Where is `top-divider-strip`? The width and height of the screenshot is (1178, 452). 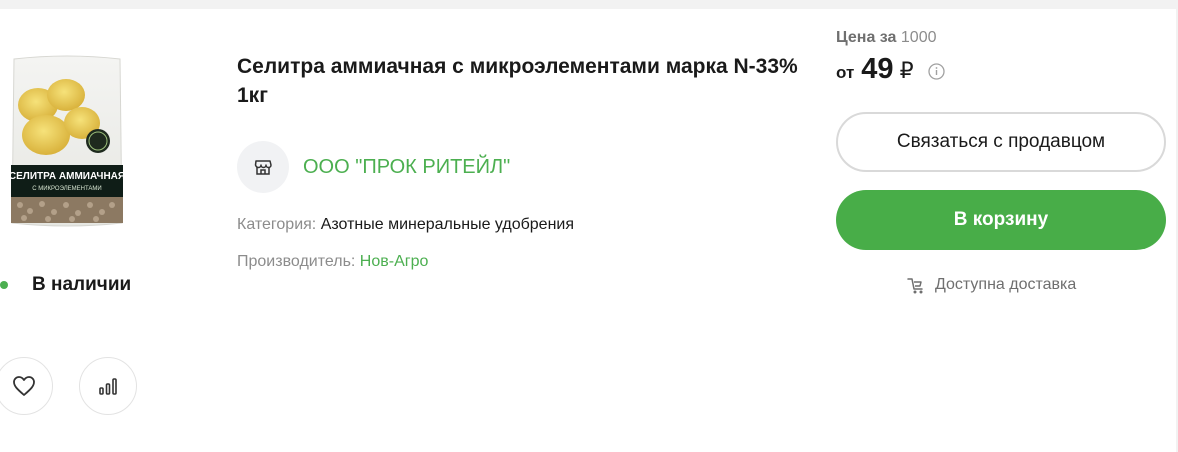
top-divider-strip is located at coordinates (589, 4).